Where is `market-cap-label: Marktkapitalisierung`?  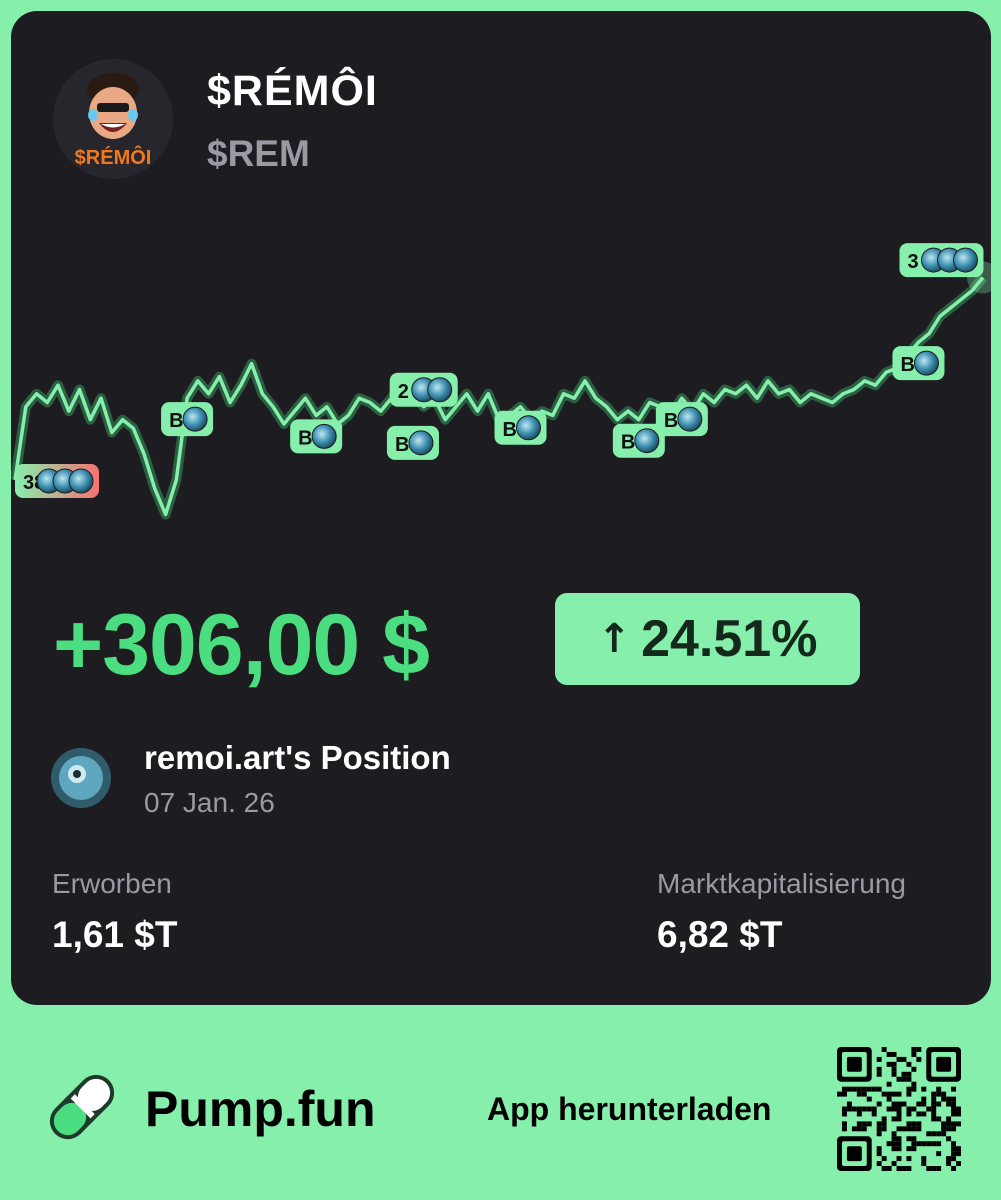 market-cap-label: Marktkapitalisierung is located at coordinates (781, 883).